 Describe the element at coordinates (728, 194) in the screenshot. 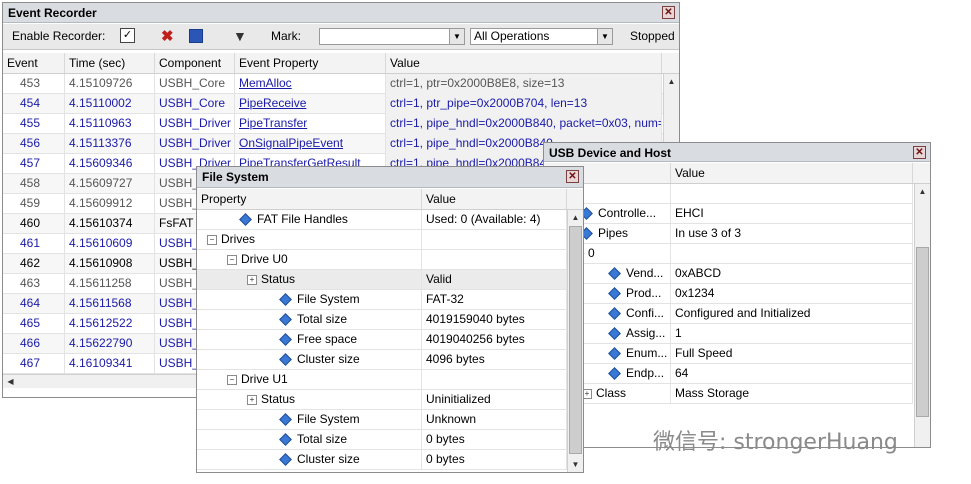

I see `tree-row: t 1` at that location.